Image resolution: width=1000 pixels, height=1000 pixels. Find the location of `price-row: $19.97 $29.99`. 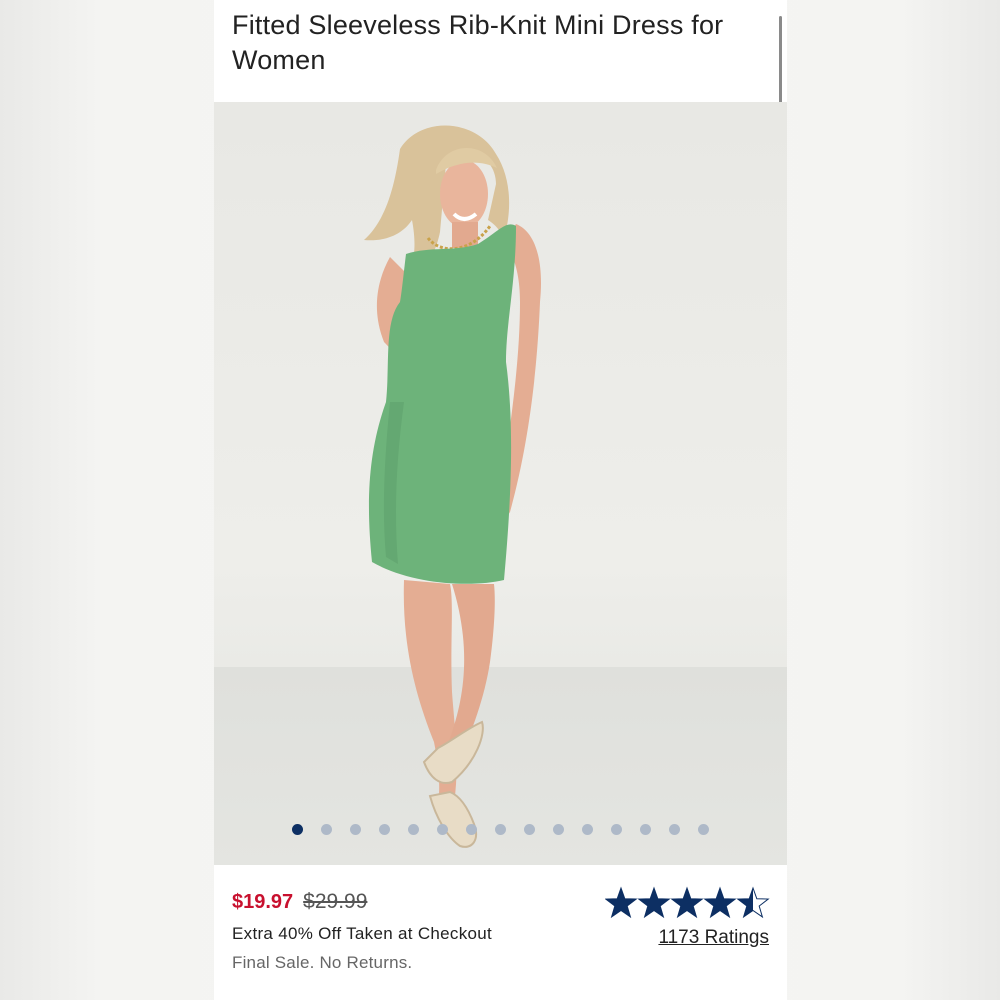

price-row: $19.97 $29.99 is located at coordinates (299, 902).